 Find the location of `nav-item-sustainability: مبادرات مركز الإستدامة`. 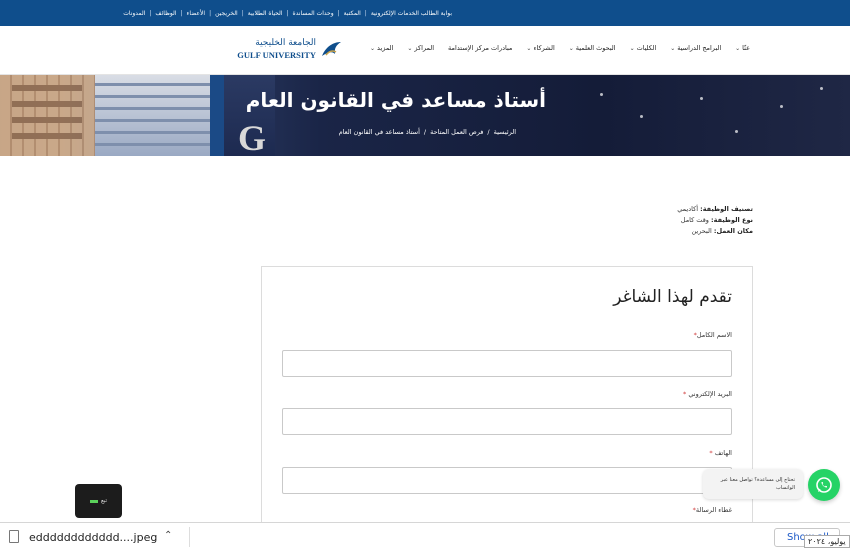

nav-item-sustainability: مبادرات مركز الإستدامة is located at coordinates (480, 48).